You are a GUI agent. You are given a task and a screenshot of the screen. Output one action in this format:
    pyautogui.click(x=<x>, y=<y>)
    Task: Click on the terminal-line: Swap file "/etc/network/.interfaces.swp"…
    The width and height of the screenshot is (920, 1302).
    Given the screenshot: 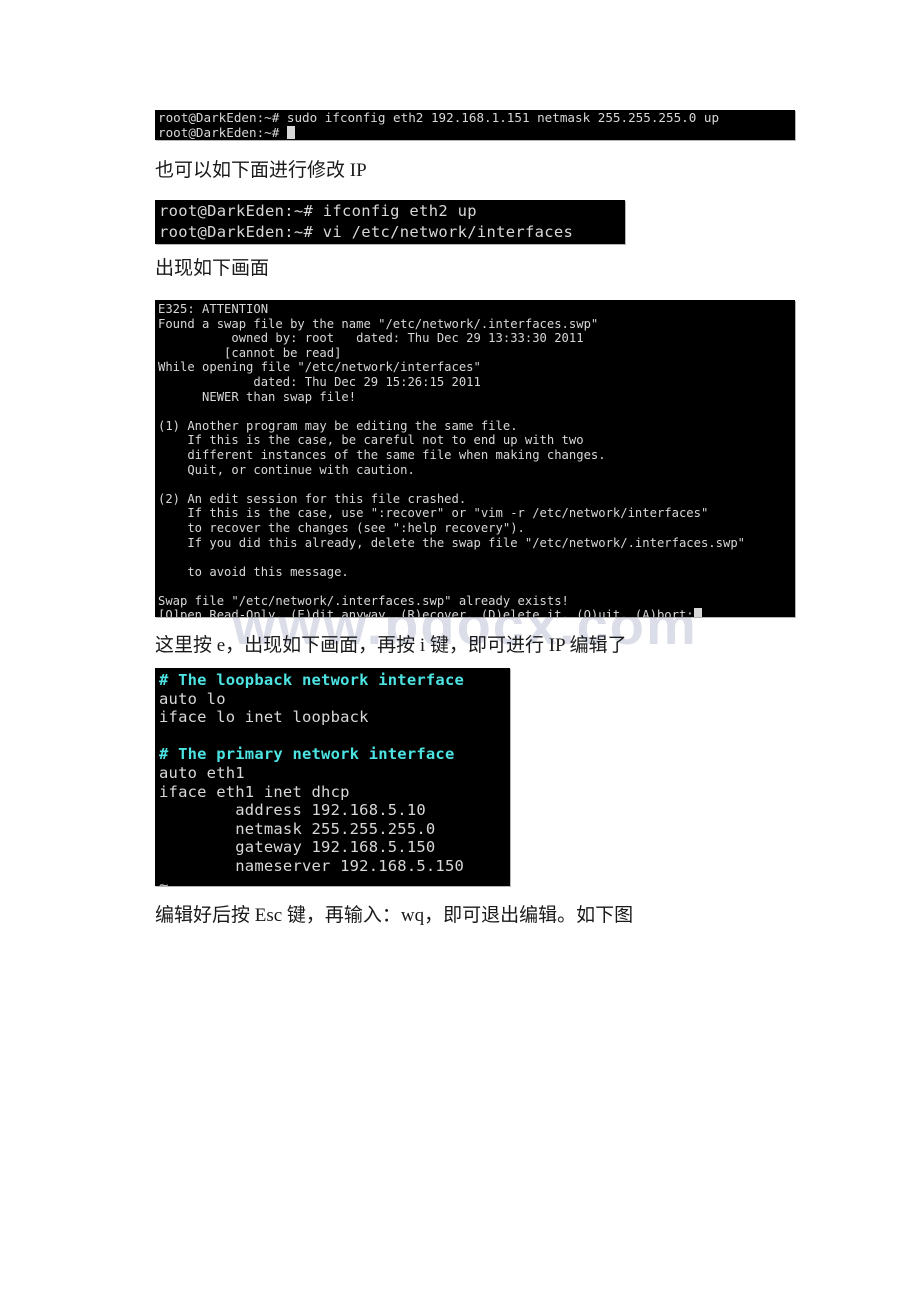 What is the action you would take?
    pyautogui.click(x=363, y=600)
    